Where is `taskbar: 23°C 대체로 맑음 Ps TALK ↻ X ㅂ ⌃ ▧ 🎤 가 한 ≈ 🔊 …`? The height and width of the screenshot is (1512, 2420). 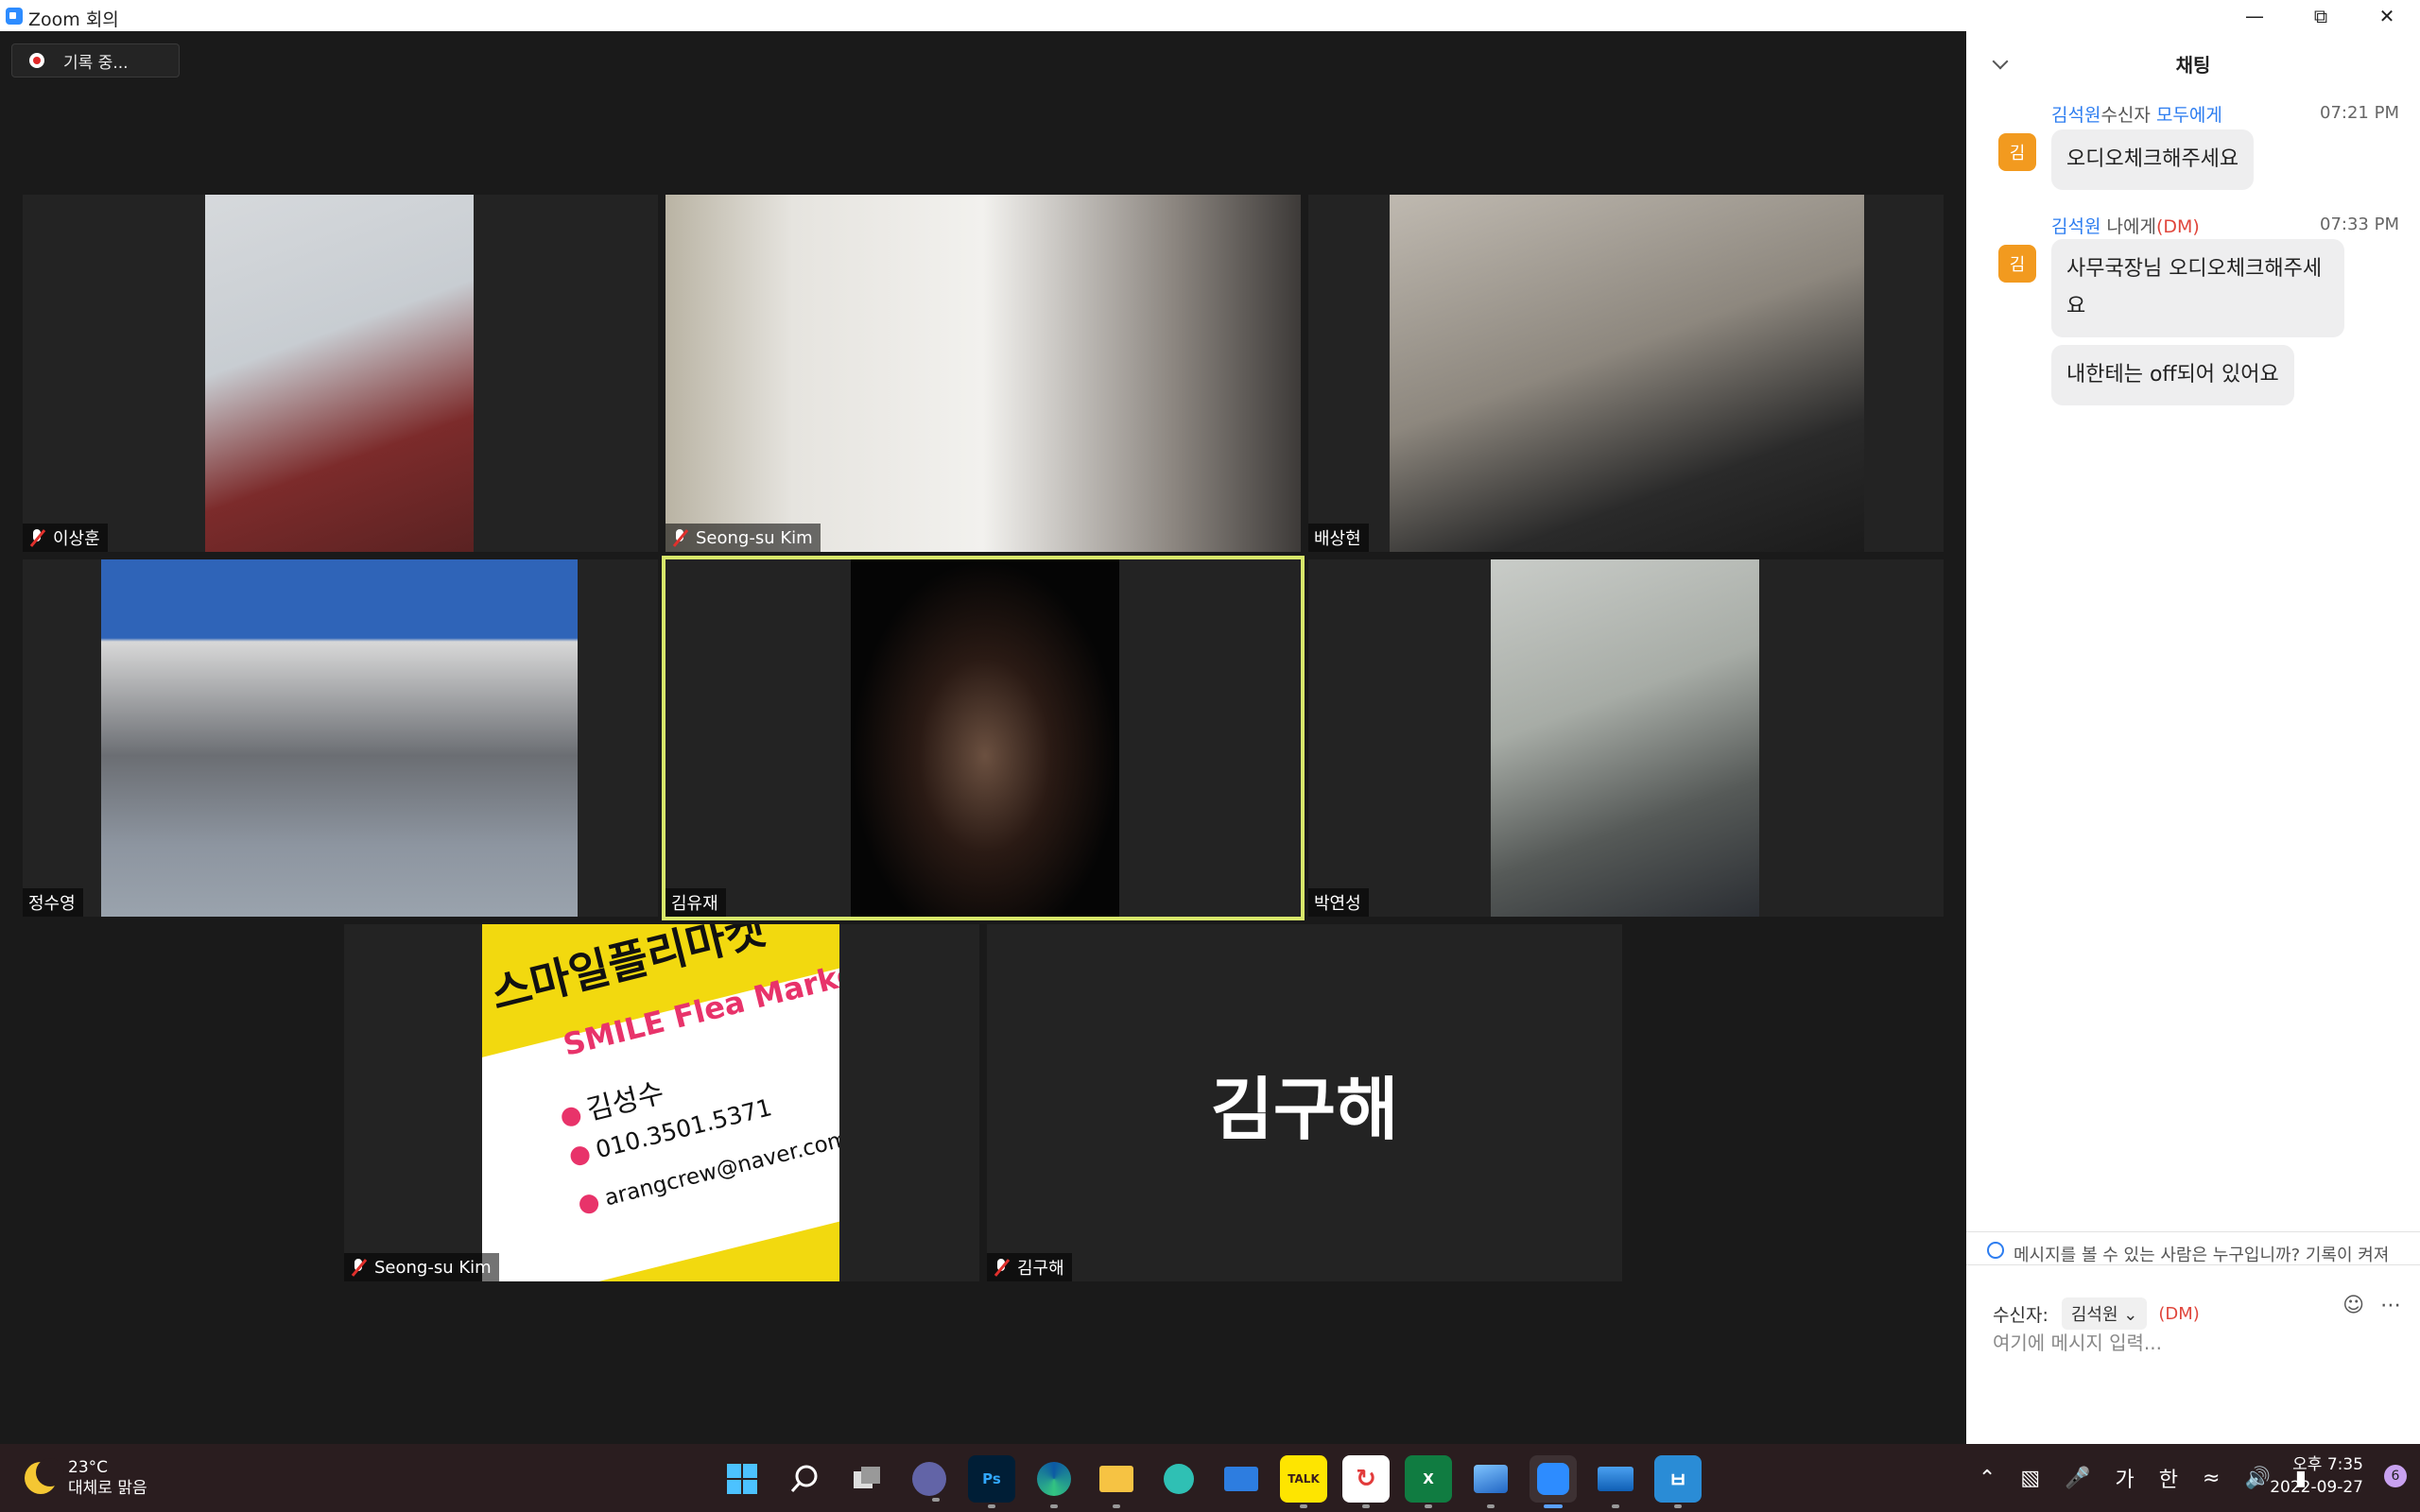 taskbar: 23°C 대체로 맑음 Ps TALK ↻ X ㅂ ⌃ ▧ 🎤 가 한 ≈ 🔊 … is located at coordinates (1210, 1478).